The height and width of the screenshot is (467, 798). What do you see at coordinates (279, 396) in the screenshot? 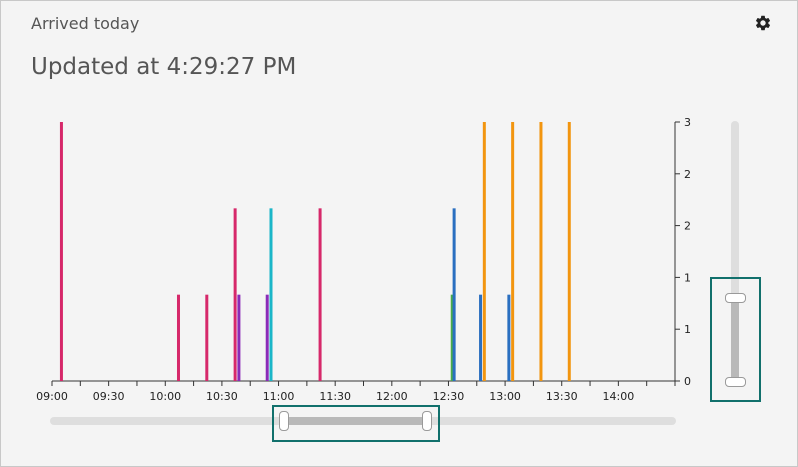
I see `x-tick-label: 11:00` at bounding box center [279, 396].